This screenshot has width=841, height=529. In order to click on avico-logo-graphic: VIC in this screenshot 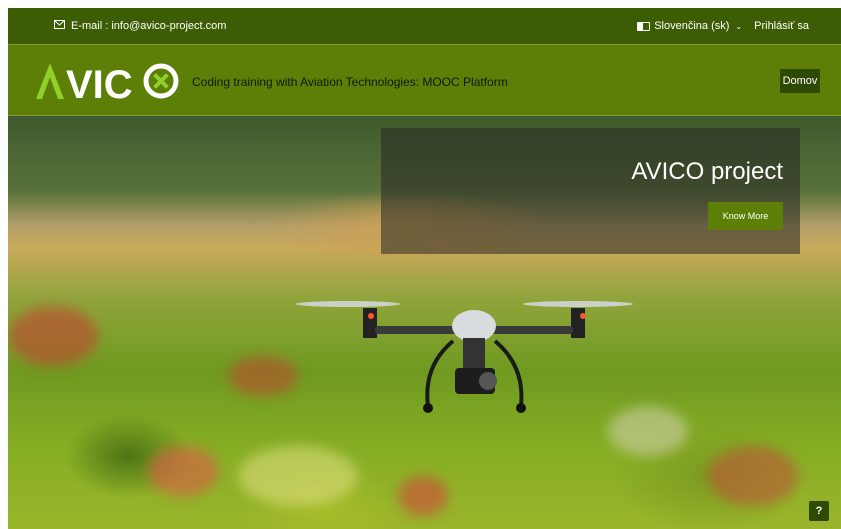, I will do `click(107, 82)`.